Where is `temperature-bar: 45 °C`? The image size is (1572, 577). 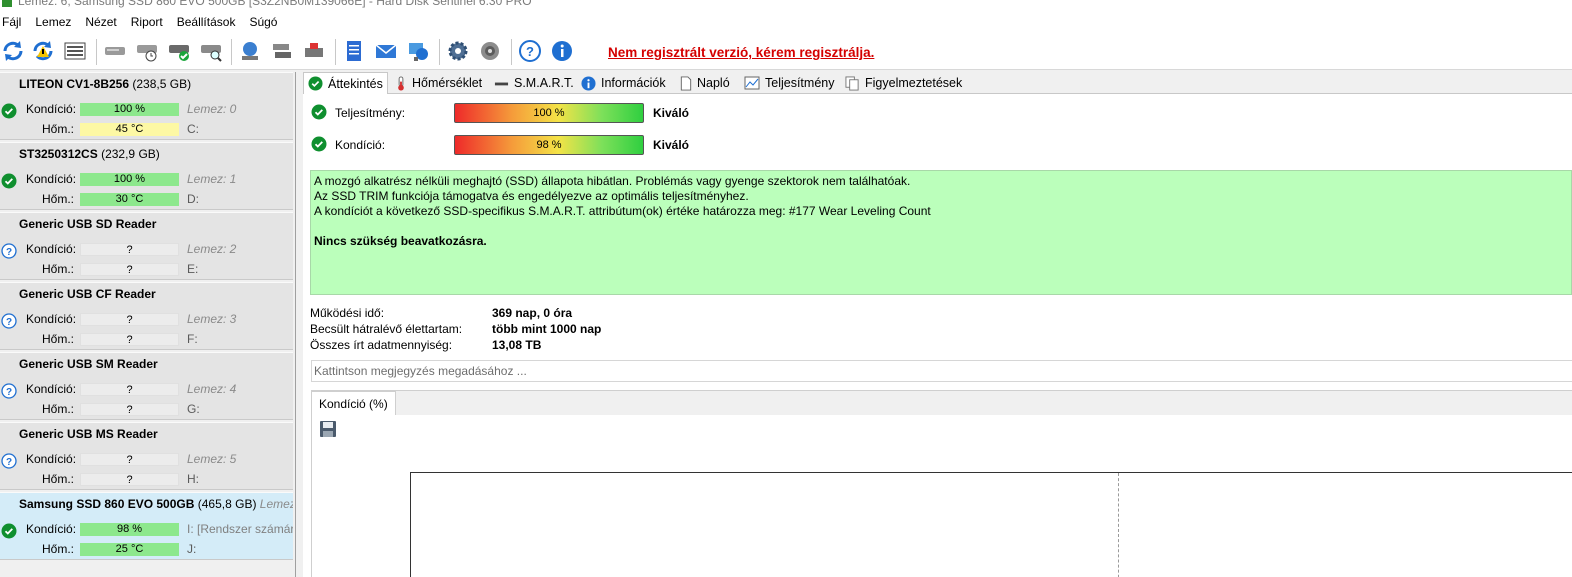 temperature-bar: 45 °C is located at coordinates (129, 129).